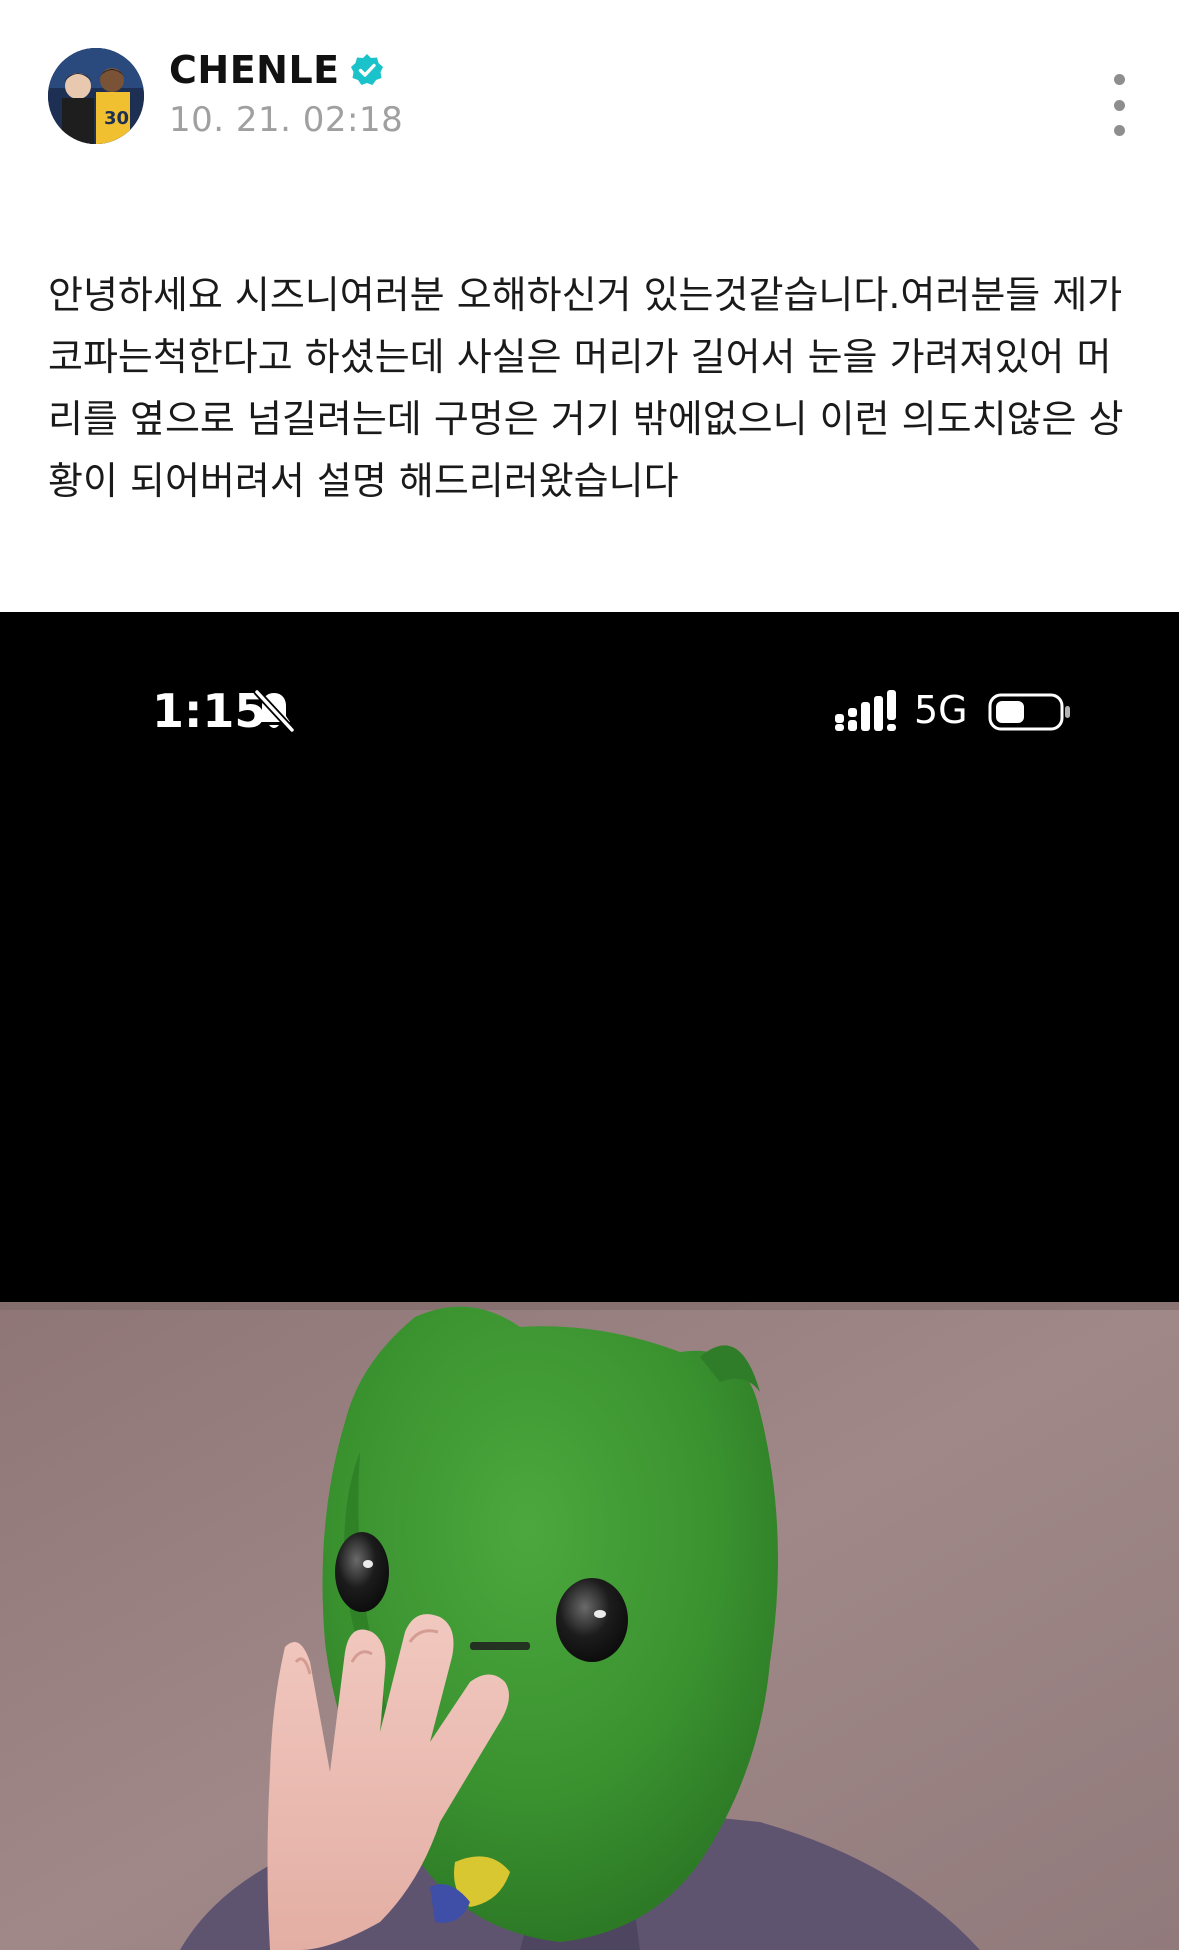 The height and width of the screenshot is (1950, 1179). I want to click on svg-text: 30, so click(116, 118).